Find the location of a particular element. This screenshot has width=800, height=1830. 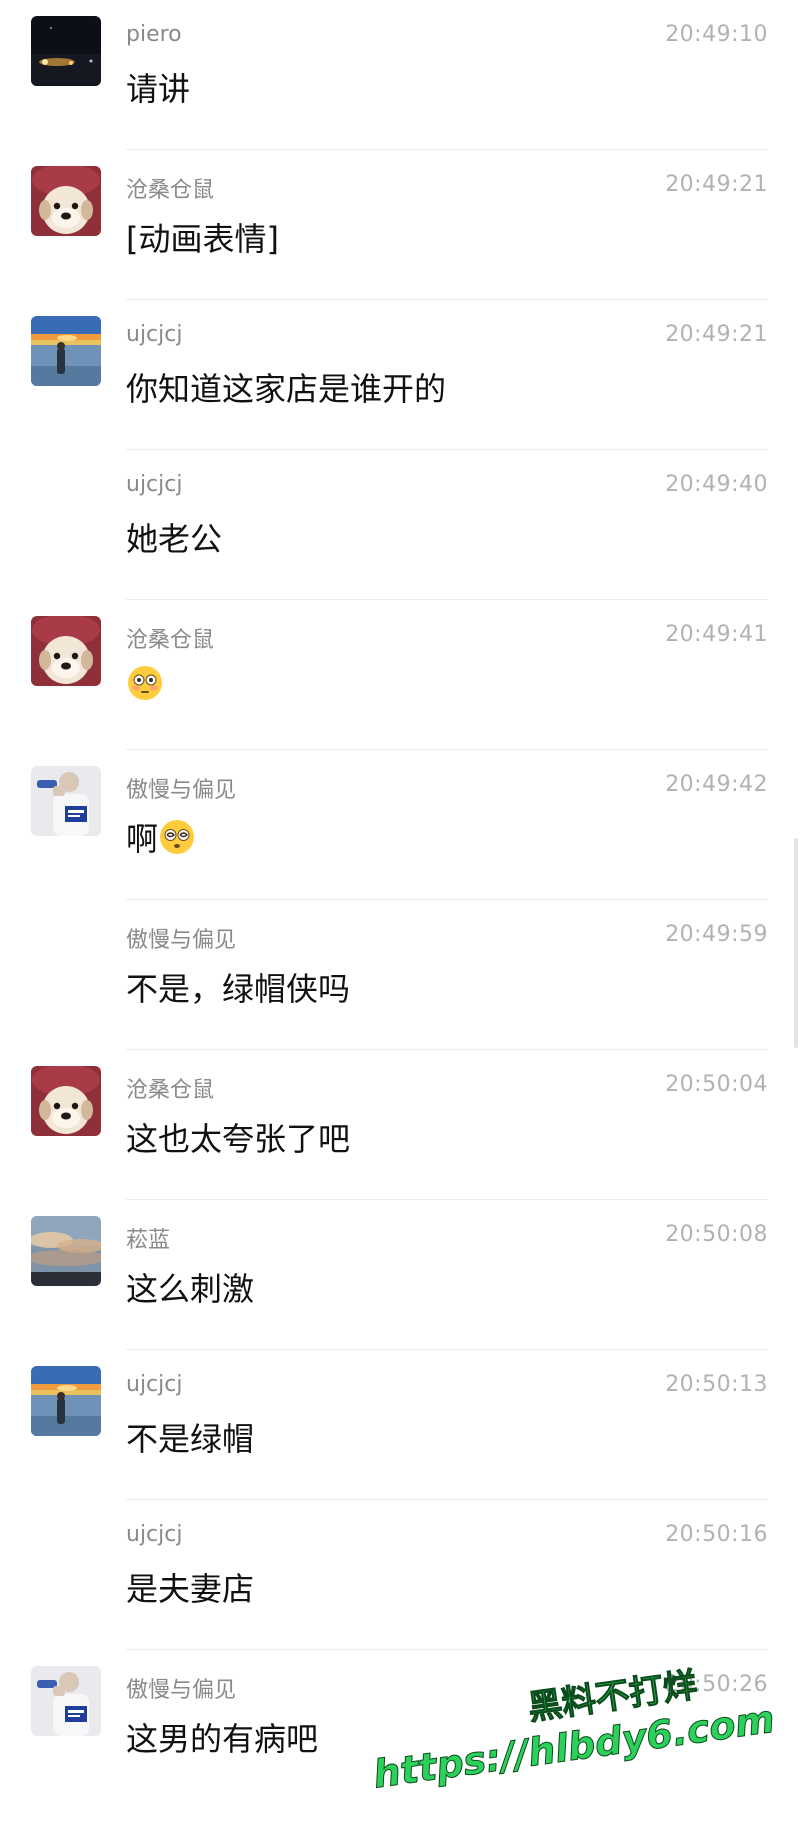

message-text-label: 这也太夸张了吧 is located at coordinates (238, 1139).